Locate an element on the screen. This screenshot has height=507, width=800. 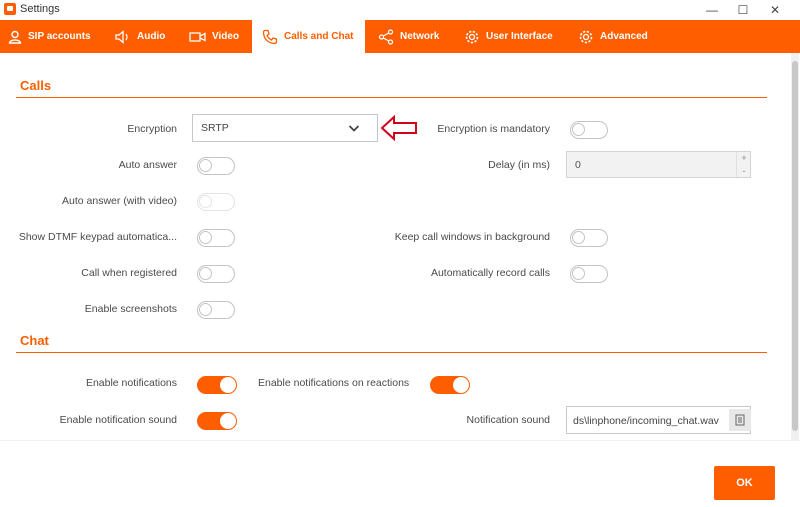
tab-label: Network is located at coordinates (420, 36).